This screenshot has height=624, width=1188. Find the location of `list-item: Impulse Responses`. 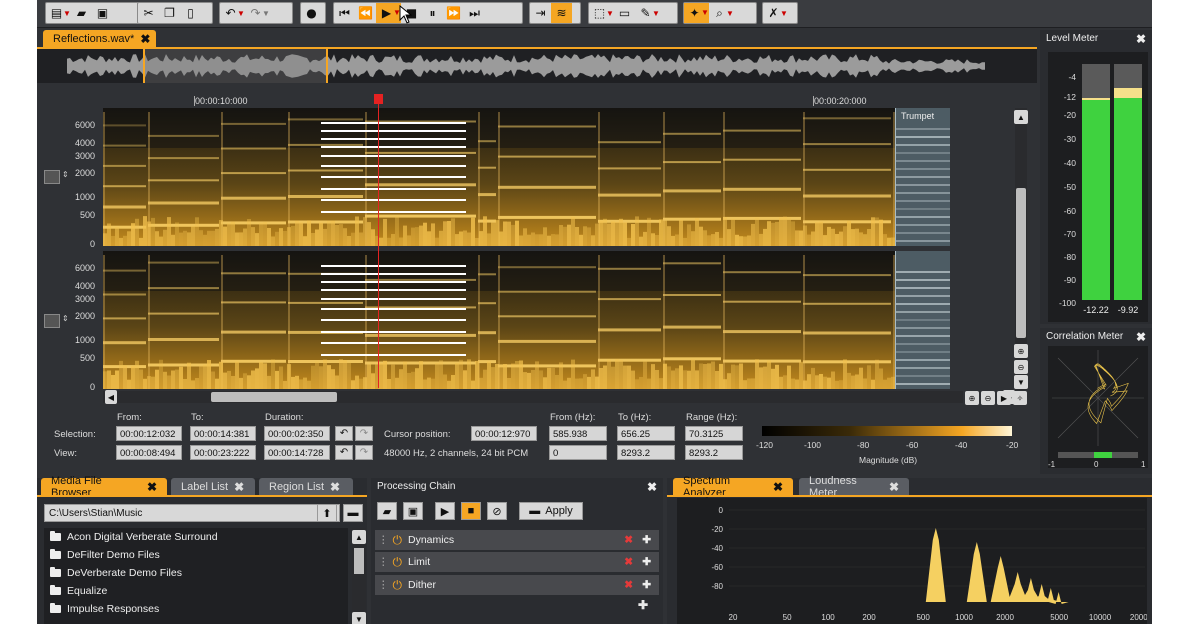

list-item: Impulse Responses is located at coordinates (196, 609).